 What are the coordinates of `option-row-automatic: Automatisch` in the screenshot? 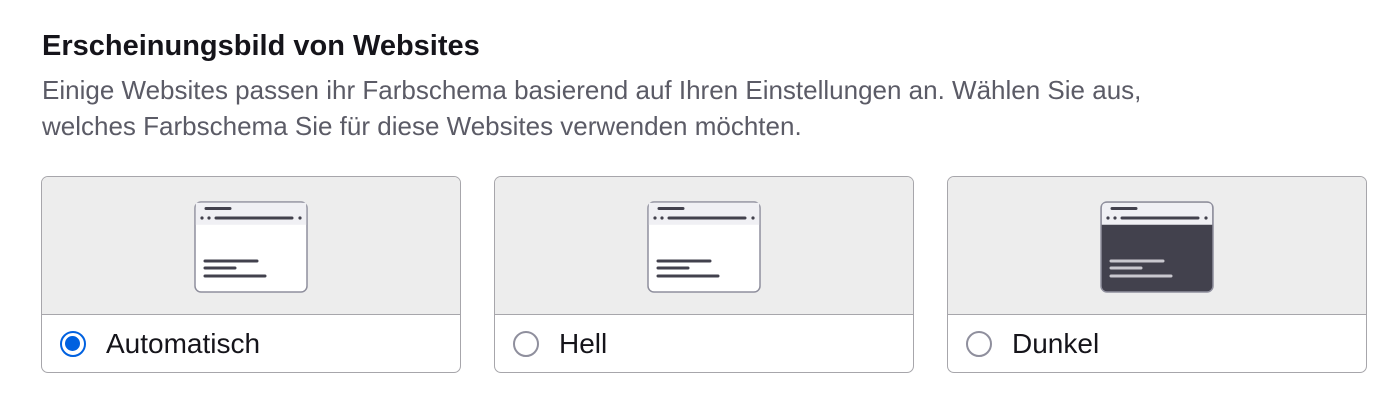 It's located at (251, 343).